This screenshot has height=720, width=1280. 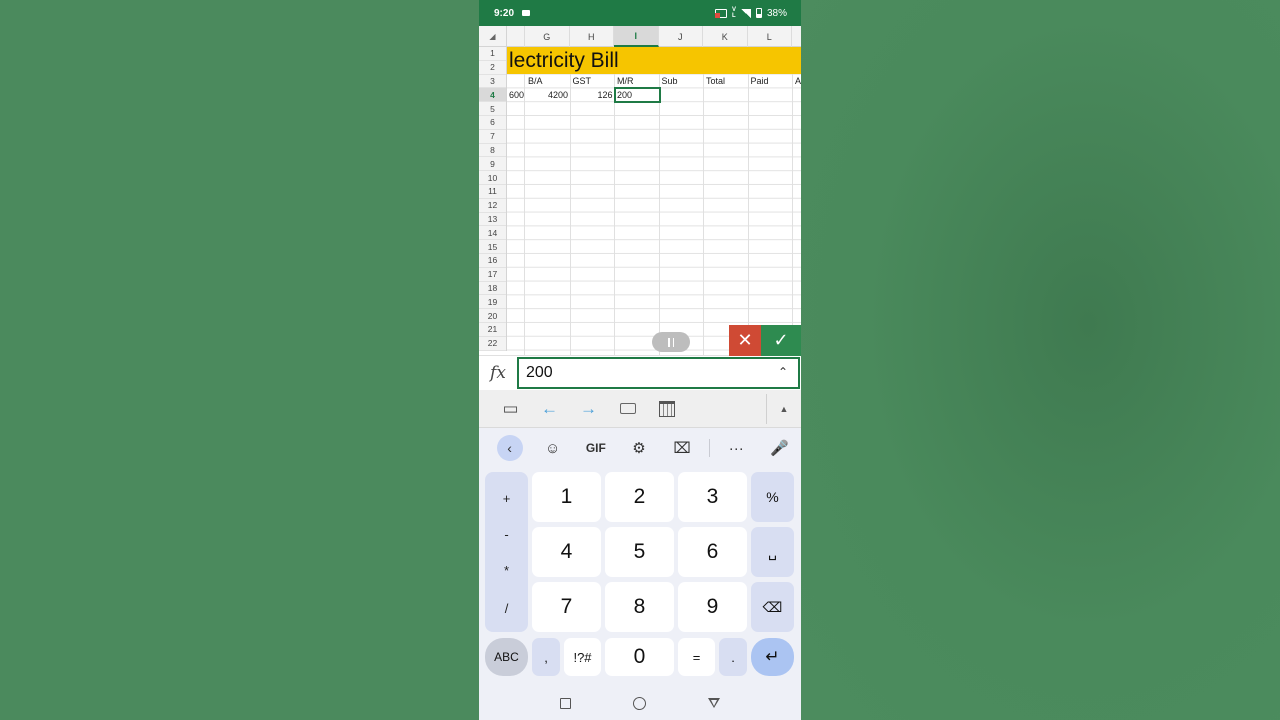 What do you see at coordinates (582, 657) in the screenshot?
I see `symbols-key: !?#` at bounding box center [582, 657].